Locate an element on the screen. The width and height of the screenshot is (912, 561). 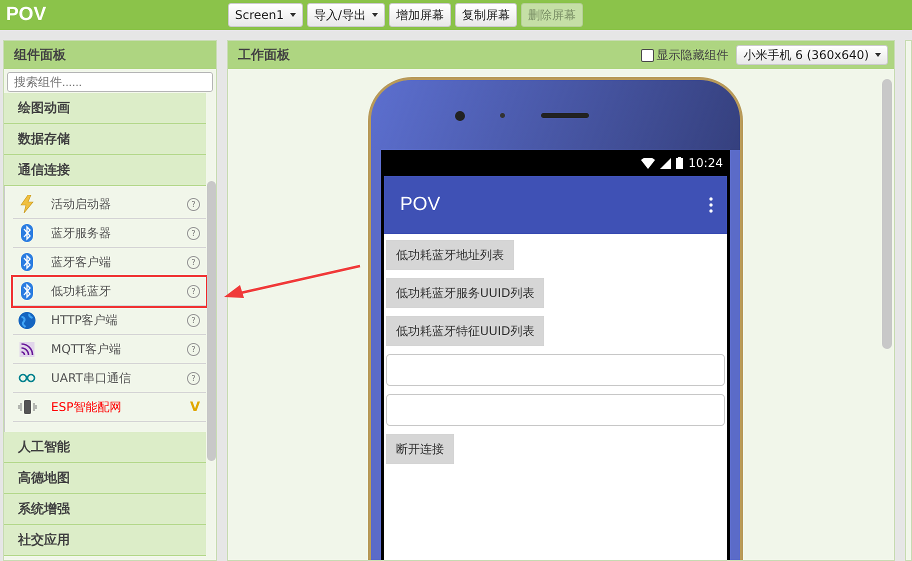
signal-waves-icon is located at coordinates (27, 349).